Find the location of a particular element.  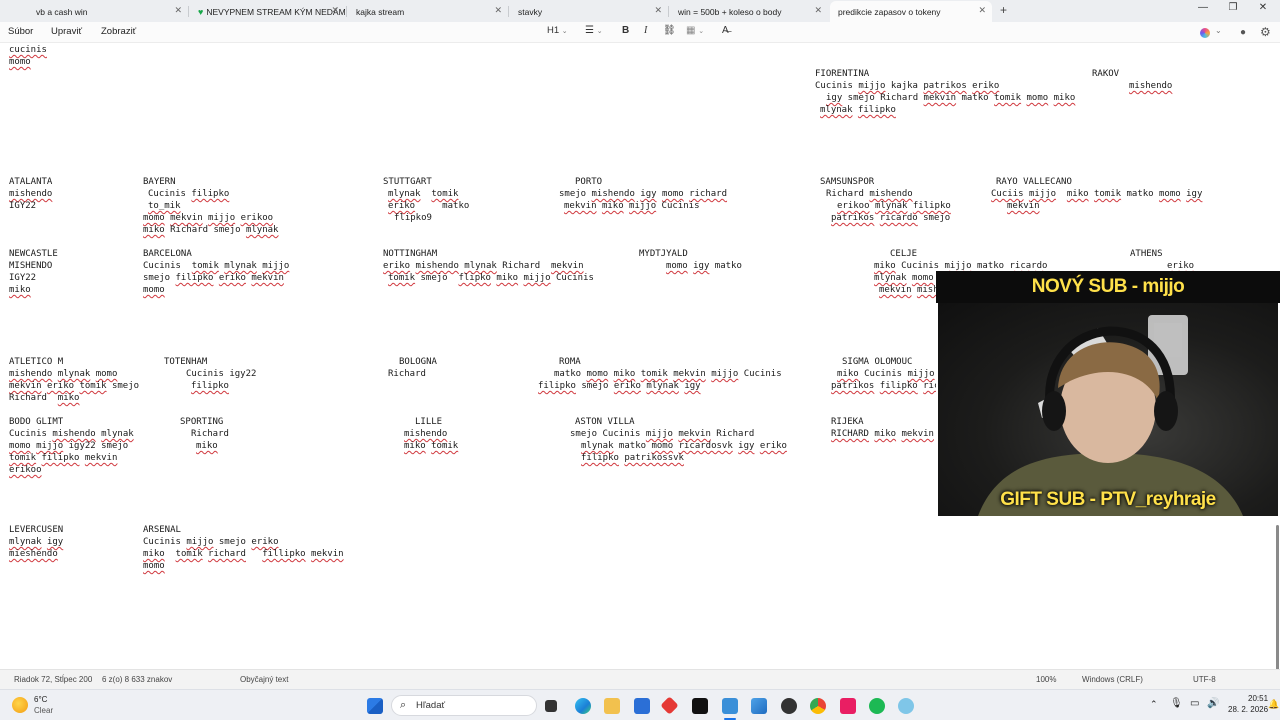

spotify-icon is located at coordinates (877, 706).